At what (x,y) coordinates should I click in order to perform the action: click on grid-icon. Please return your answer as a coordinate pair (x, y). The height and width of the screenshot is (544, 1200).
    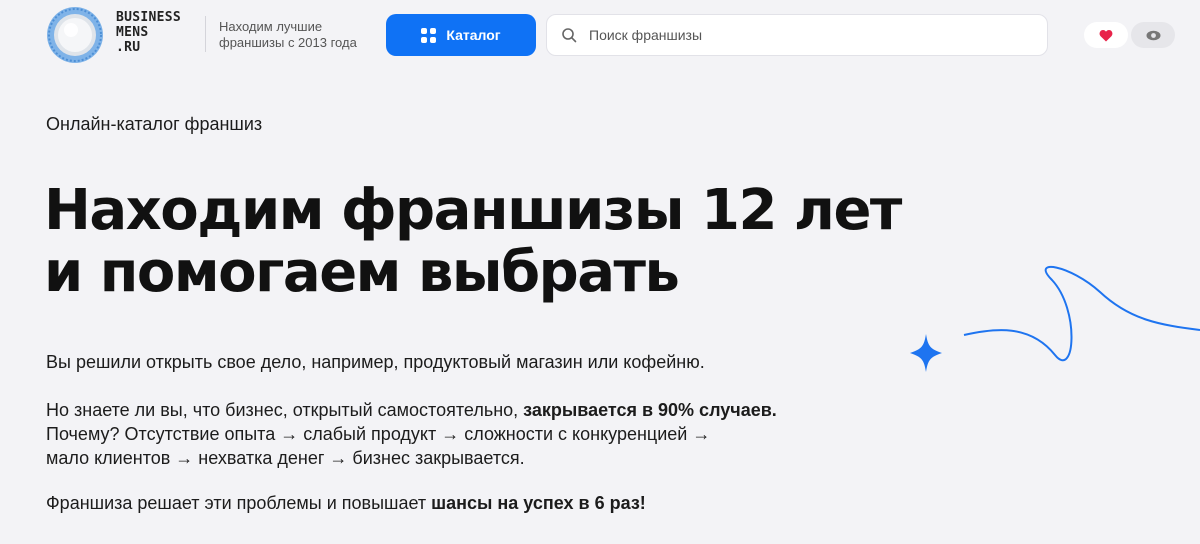
    Looking at the image, I should click on (429, 35).